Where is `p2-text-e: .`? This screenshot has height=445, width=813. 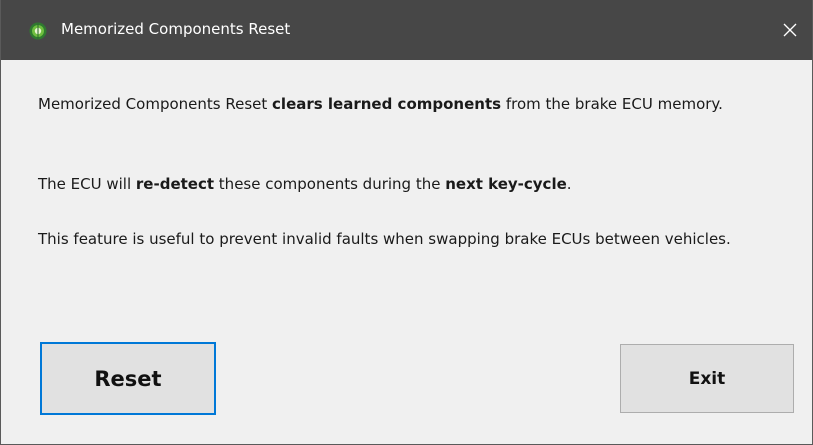
p2-text-e: . is located at coordinates (569, 184).